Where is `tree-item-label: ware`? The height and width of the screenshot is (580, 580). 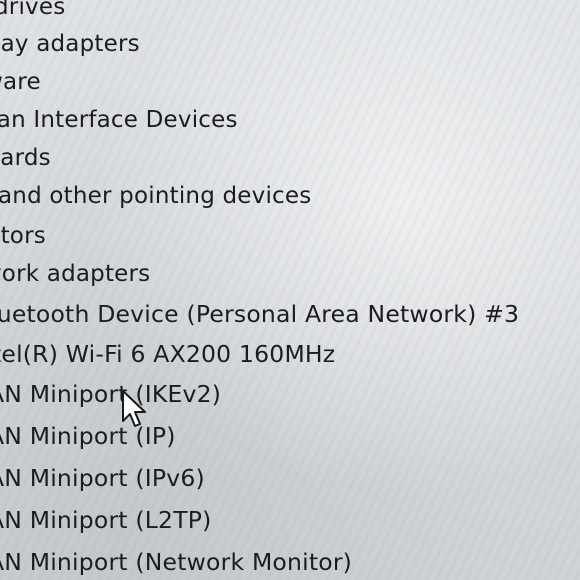 tree-item-label: ware is located at coordinates (20, 82).